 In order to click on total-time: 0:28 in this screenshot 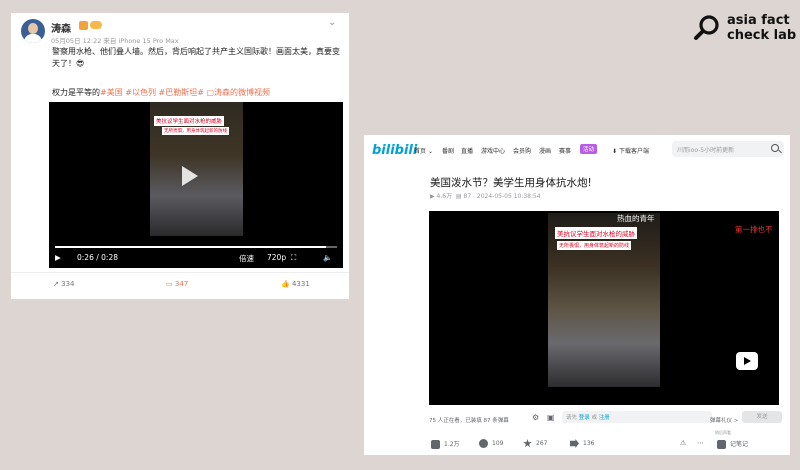, I will do `click(109, 257)`.